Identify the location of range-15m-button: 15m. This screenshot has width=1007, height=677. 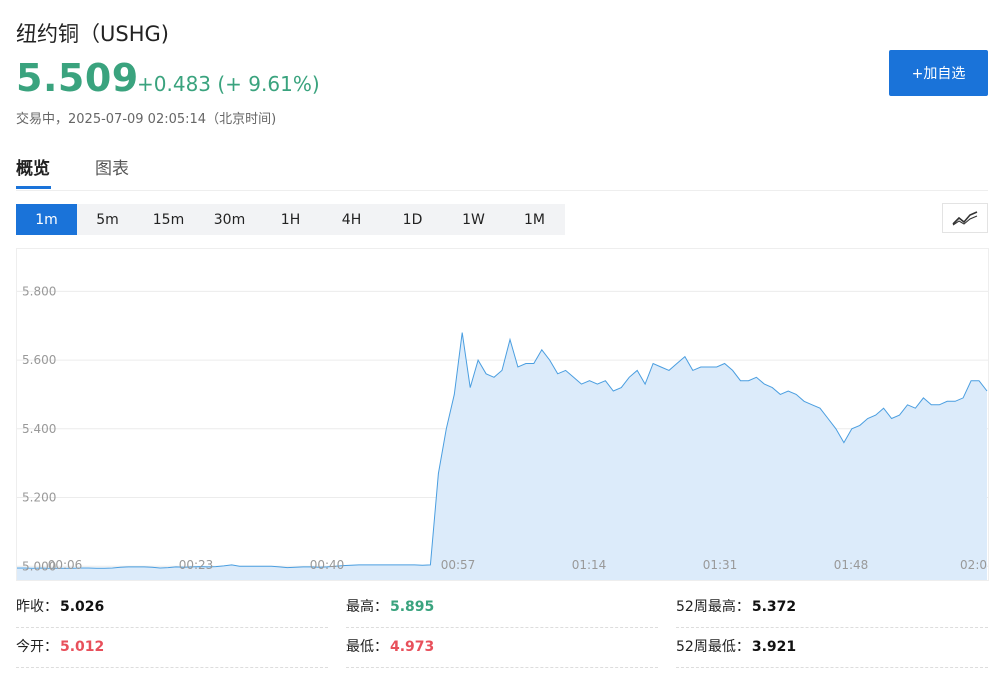
(168, 219).